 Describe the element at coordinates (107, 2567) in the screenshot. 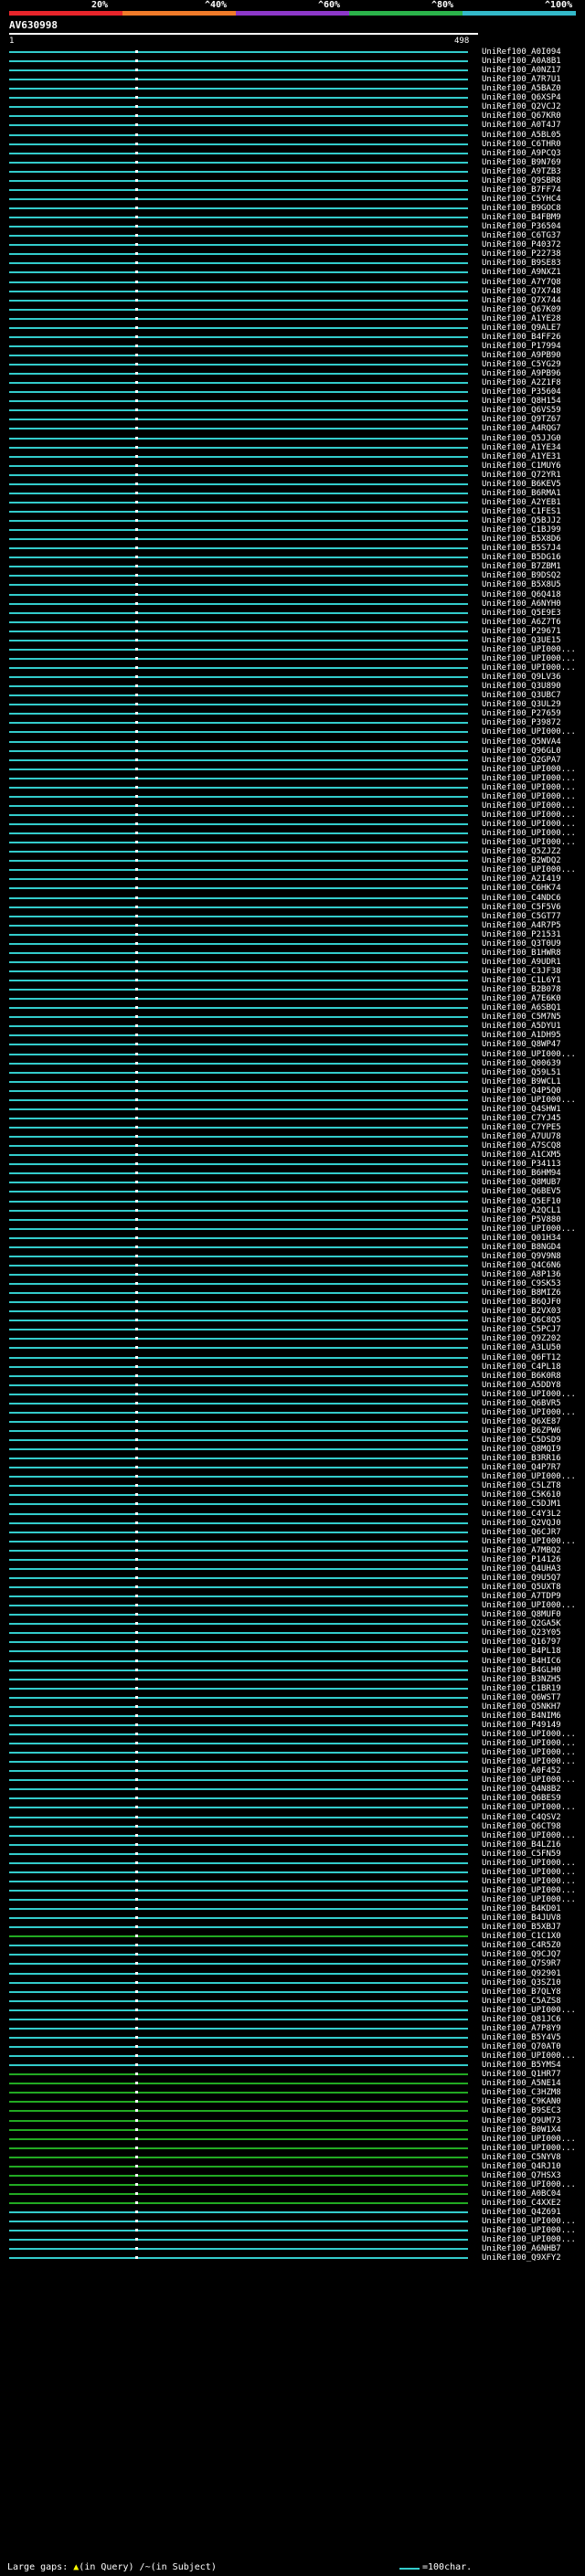

I see `query-gap-label: (in Query)` at that location.